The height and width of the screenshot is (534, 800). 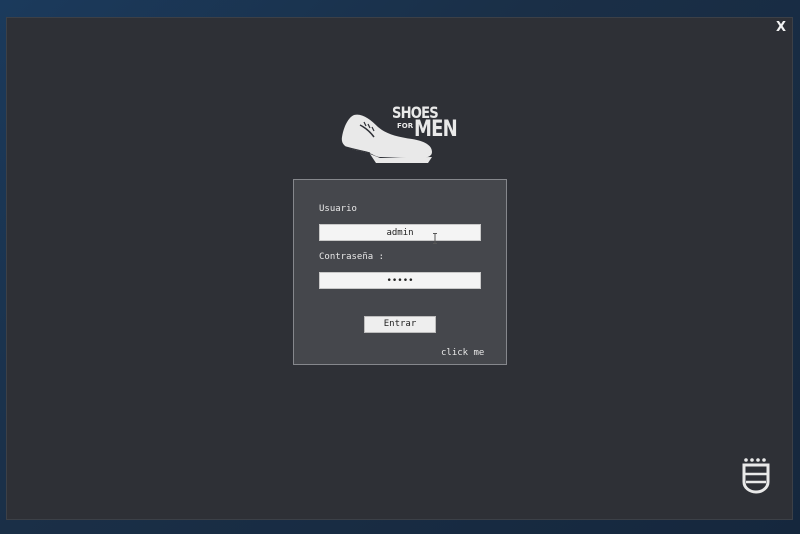 What do you see at coordinates (462, 353) in the screenshot?
I see `click-me-link: click me` at bounding box center [462, 353].